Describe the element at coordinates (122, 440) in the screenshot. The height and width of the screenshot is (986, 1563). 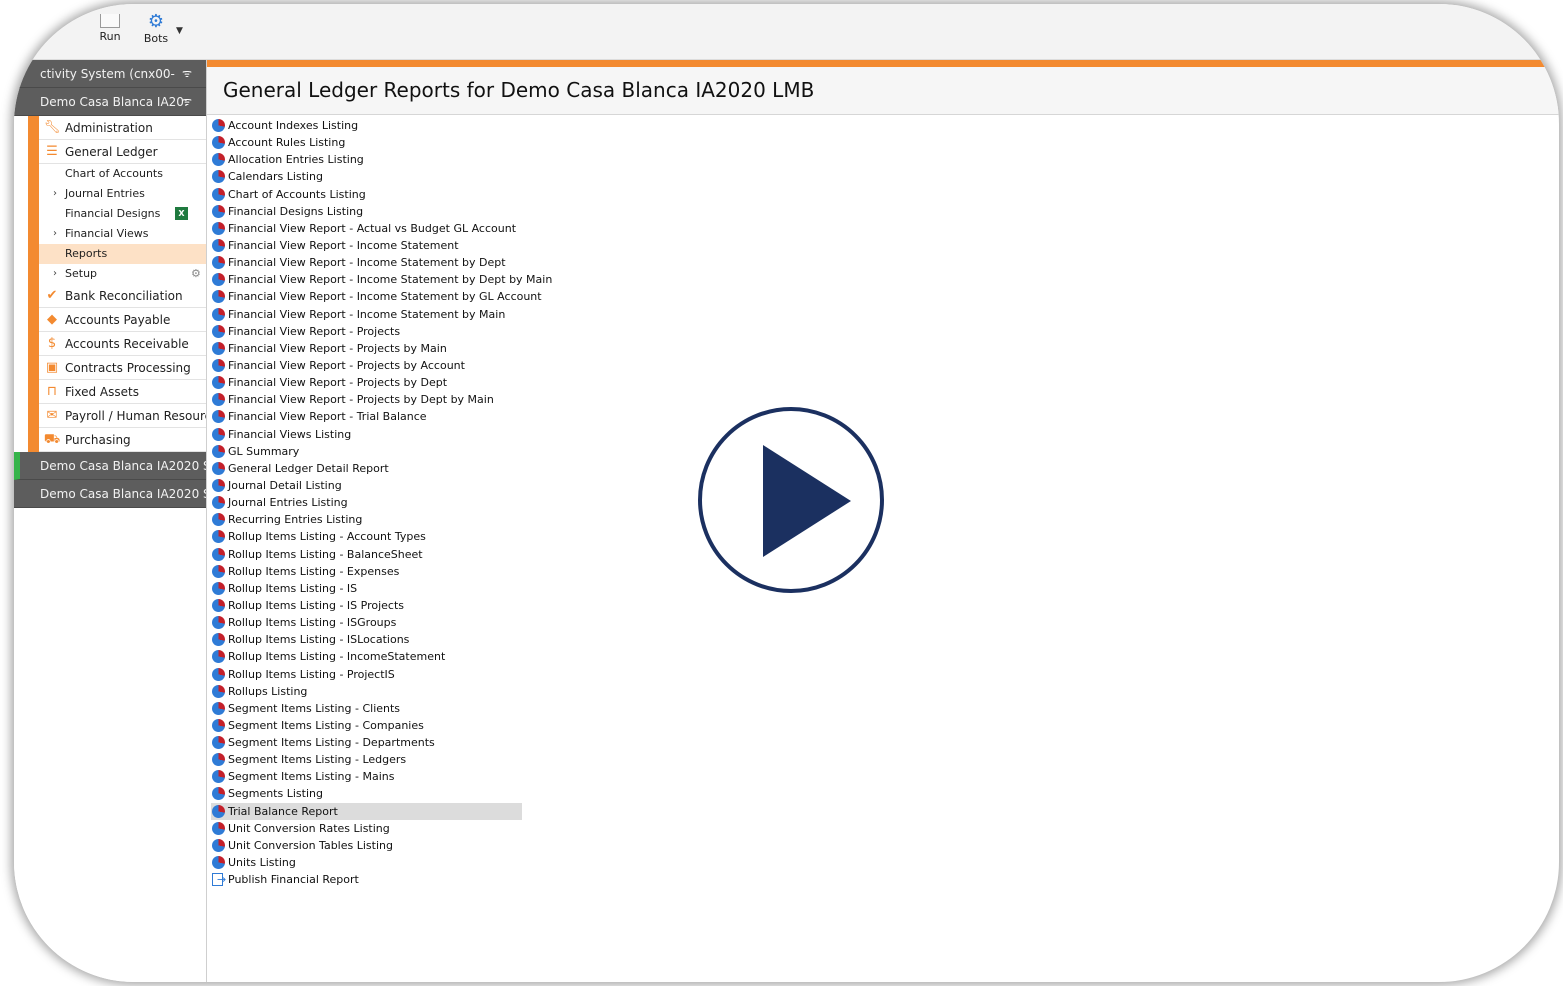
I see `module-purchasing: ⛟ Purchasing` at that location.